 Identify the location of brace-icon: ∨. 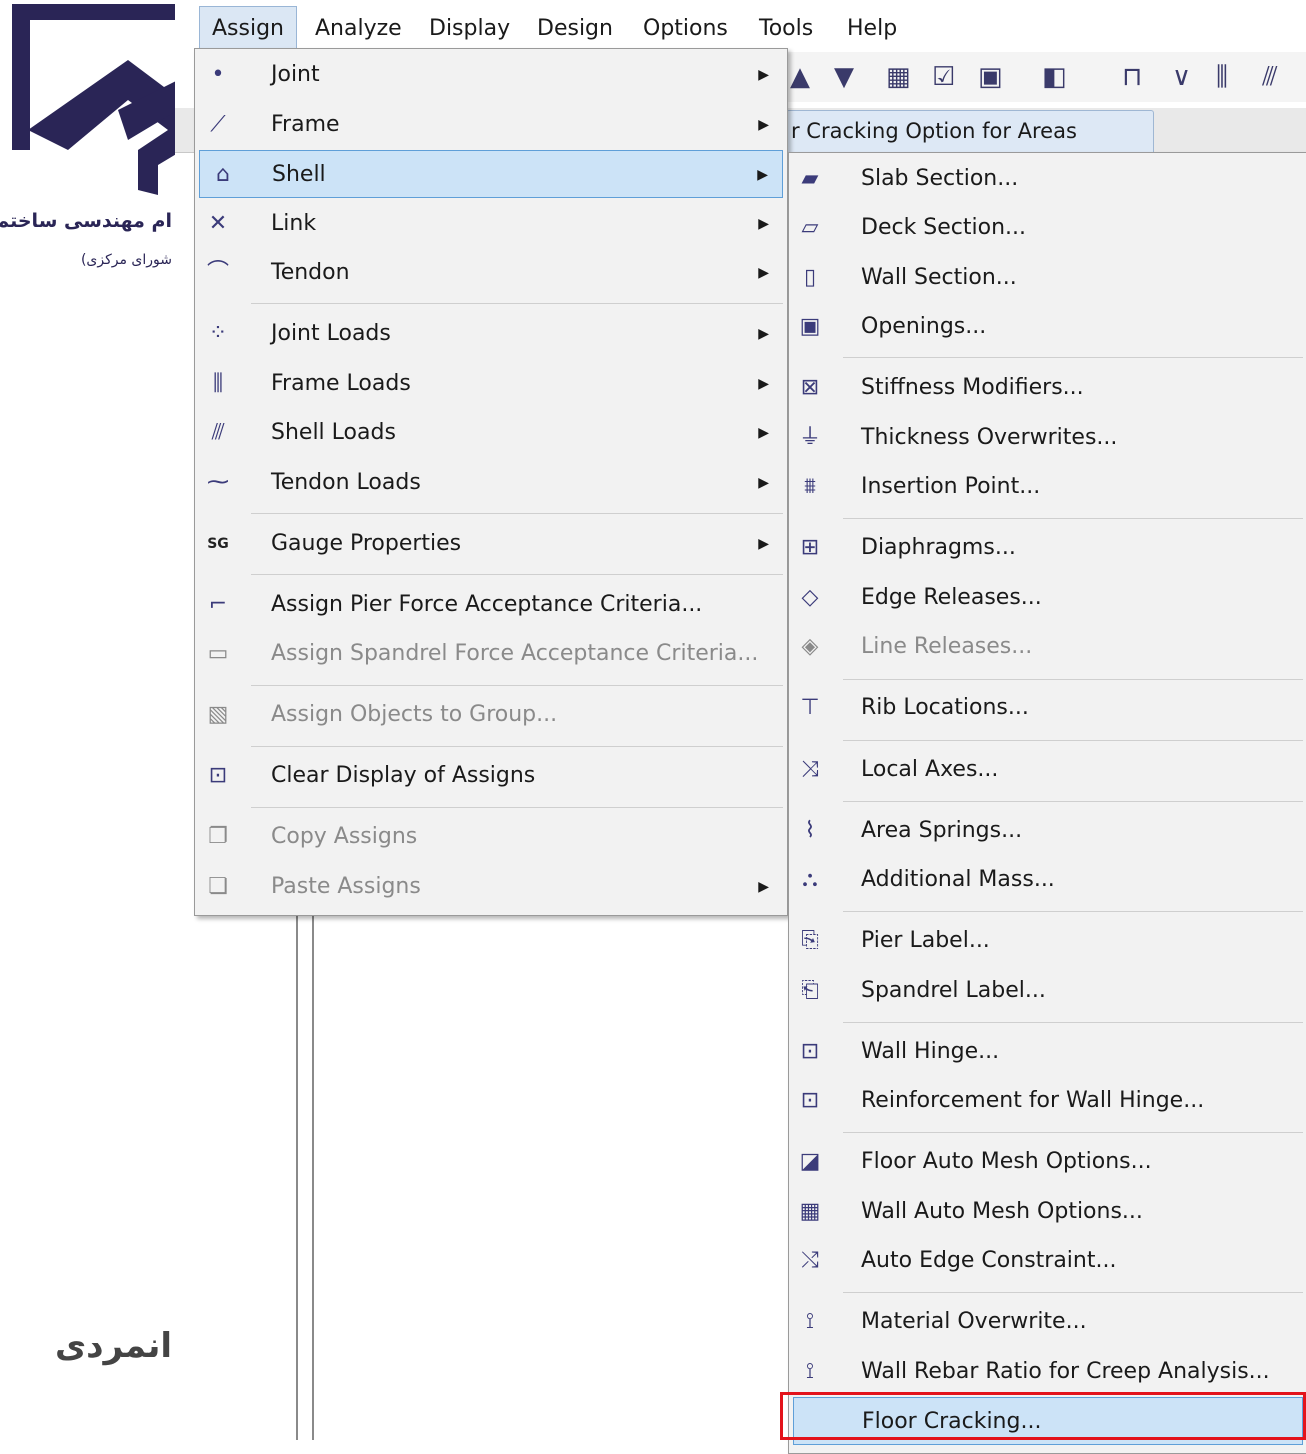
(1181, 77).